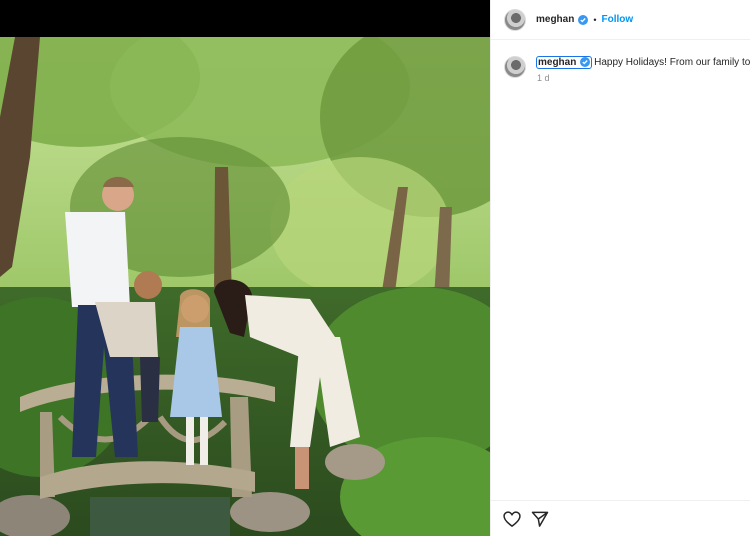 The height and width of the screenshot is (536, 750). What do you see at coordinates (515, 19) in the screenshot?
I see `avatar` at bounding box center [515, 19].